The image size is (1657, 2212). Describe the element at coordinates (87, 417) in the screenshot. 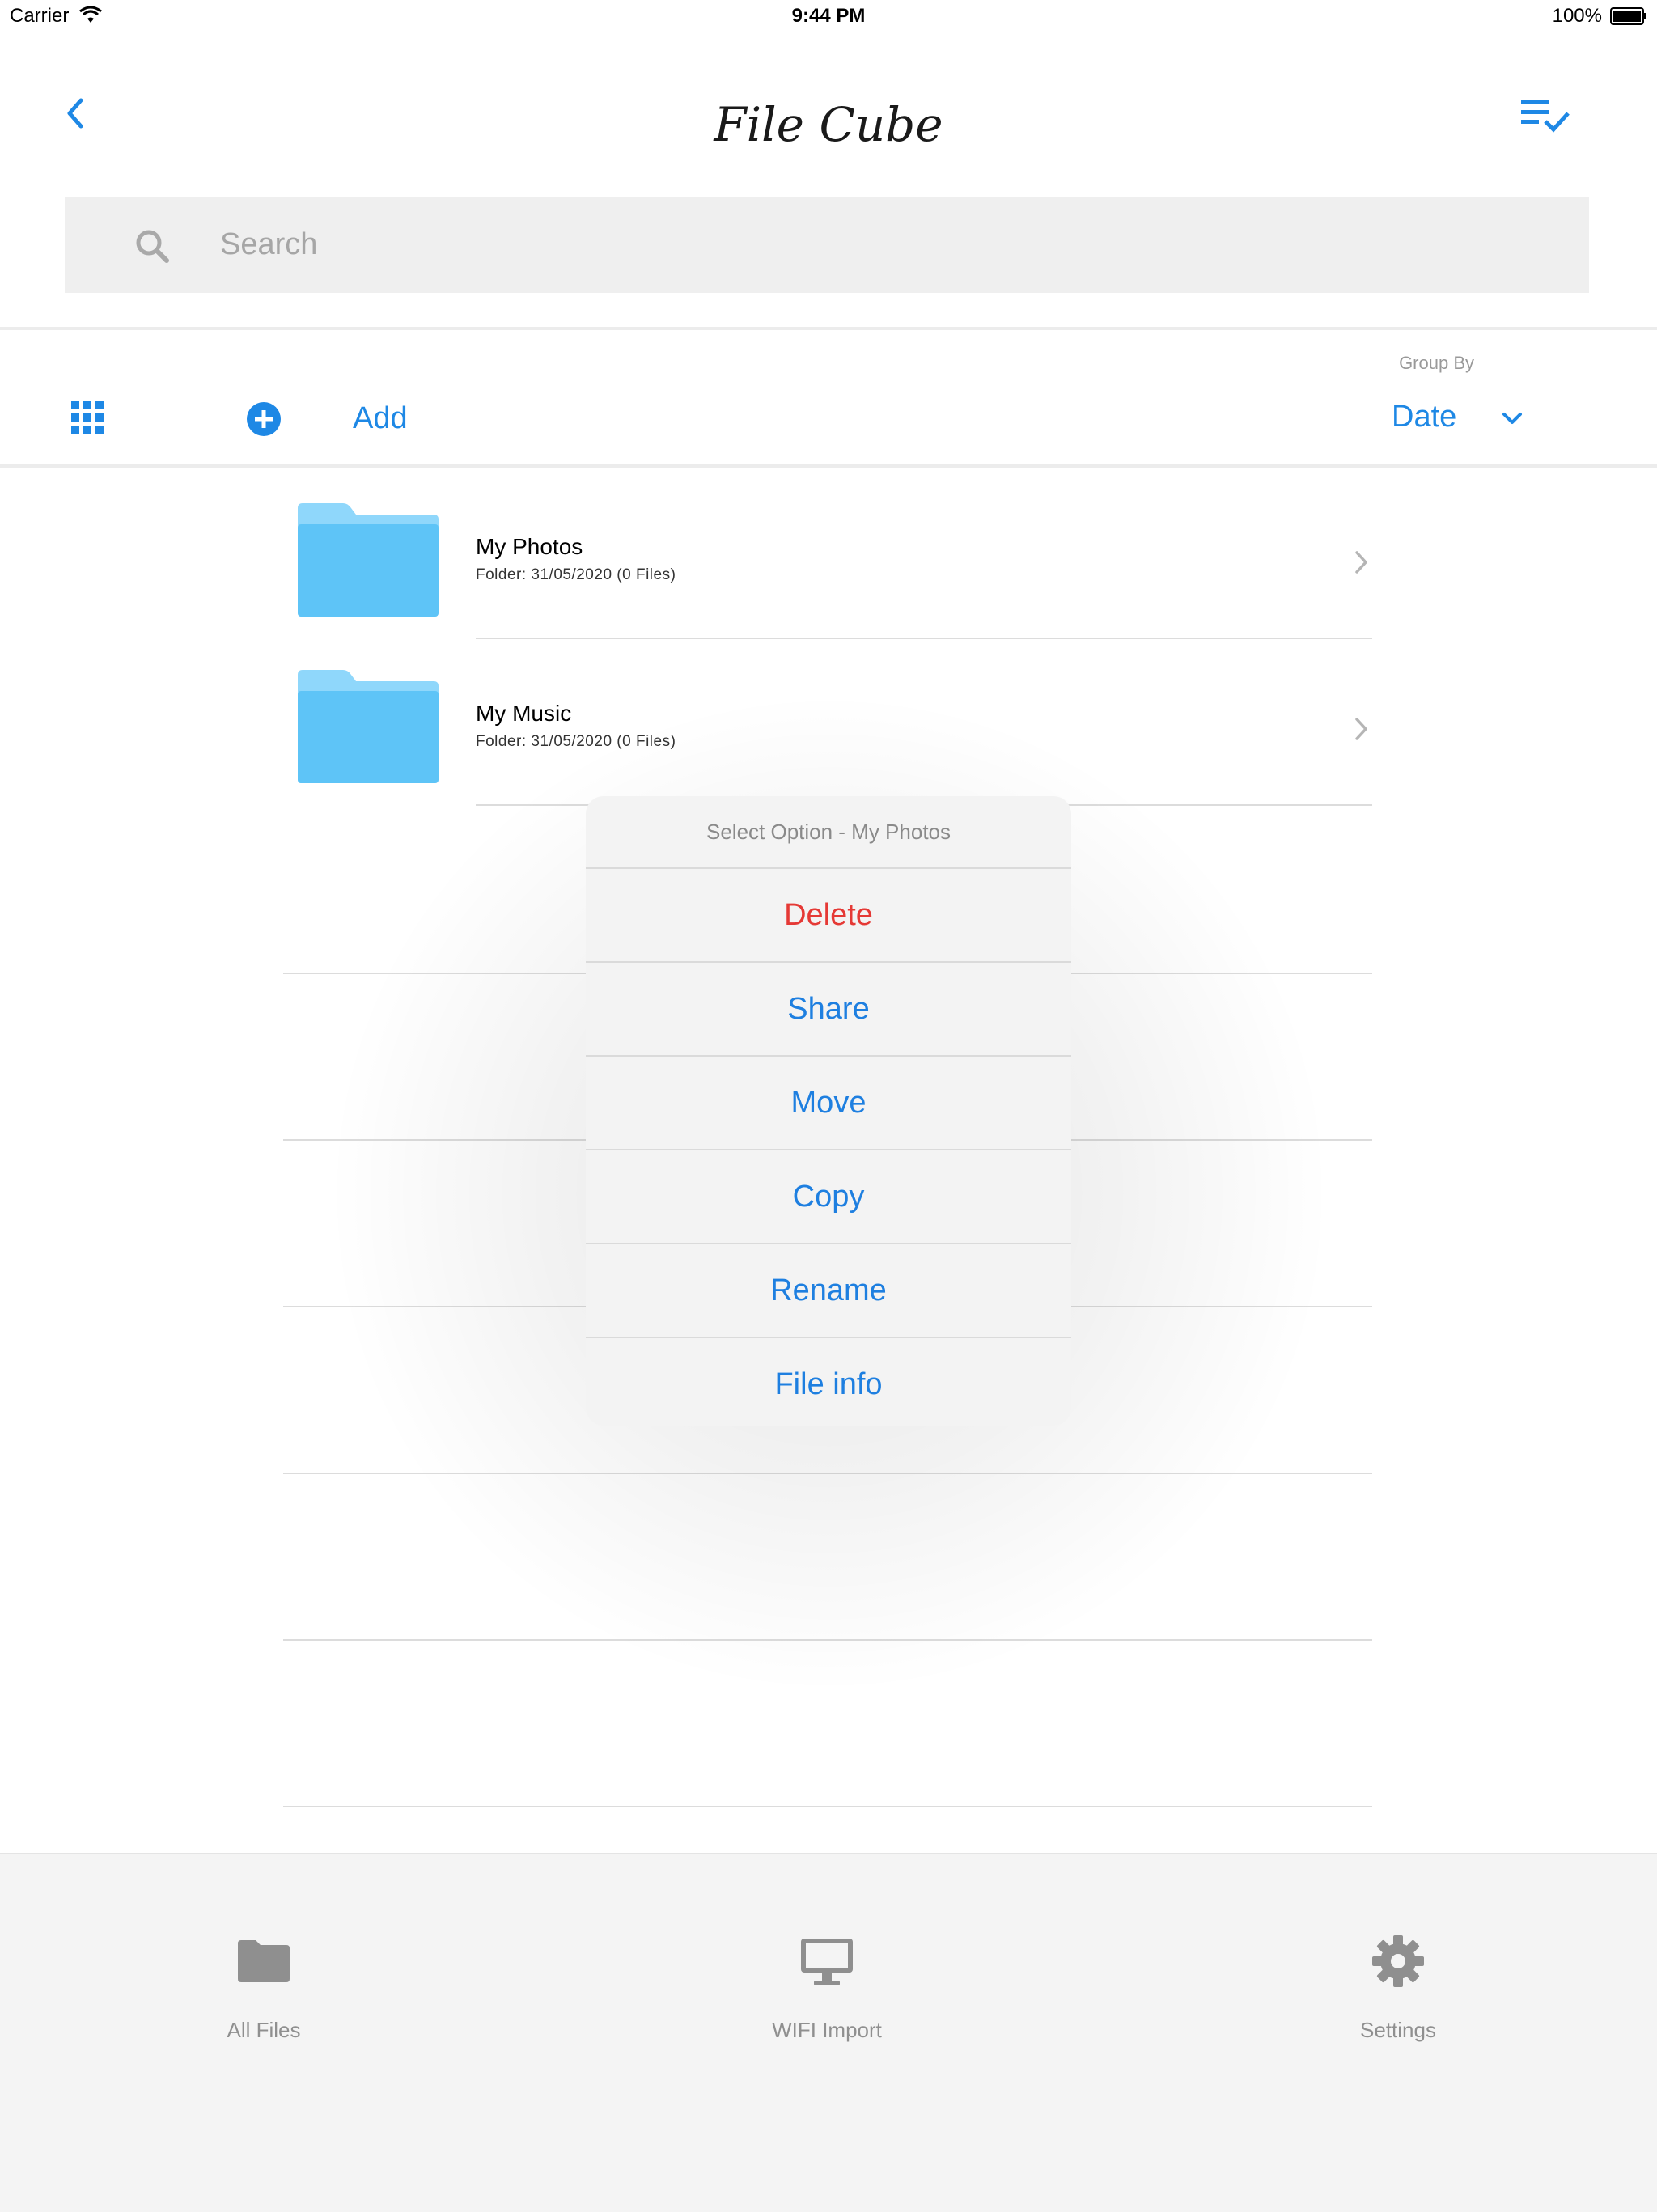

I see `grid-view-icon` at that location.